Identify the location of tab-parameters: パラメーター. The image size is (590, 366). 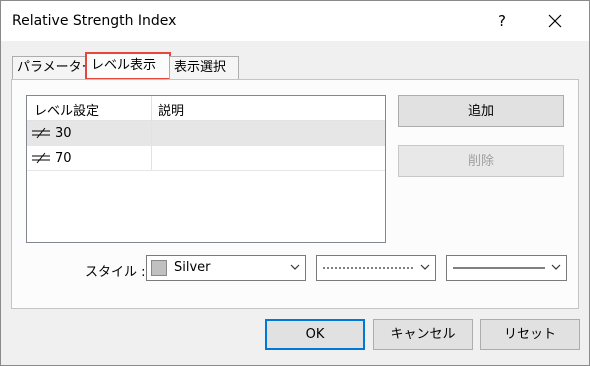
(53, 67).